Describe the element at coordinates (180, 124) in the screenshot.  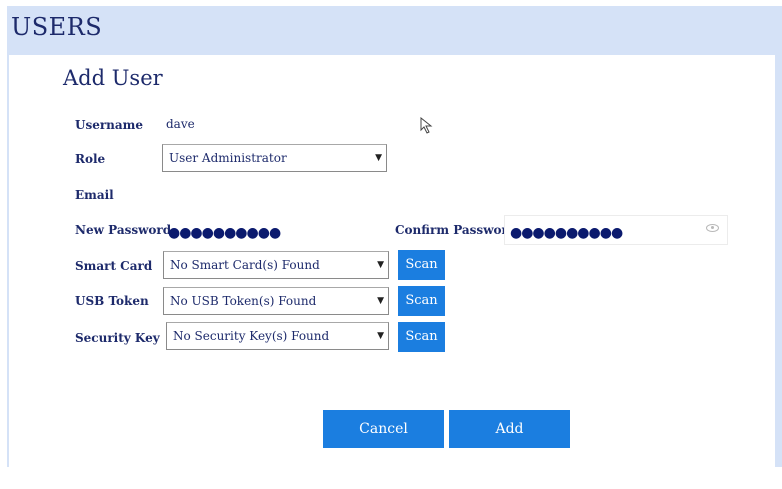
I see `username-value: dave` at that location.